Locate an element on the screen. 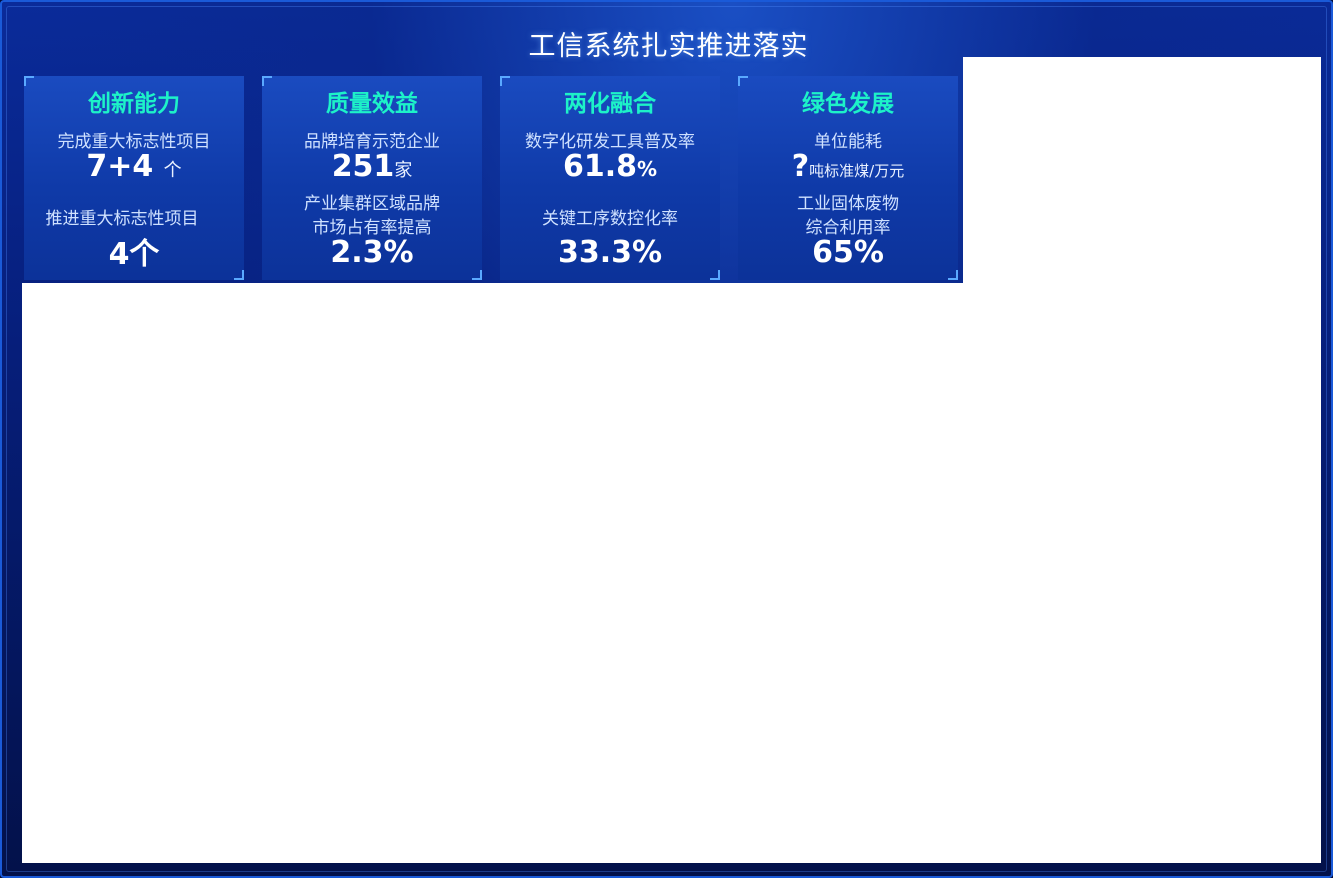 The image size is (1333, 878). metric-label: 关键工序数控化率 is located at coordinates (610, 219).